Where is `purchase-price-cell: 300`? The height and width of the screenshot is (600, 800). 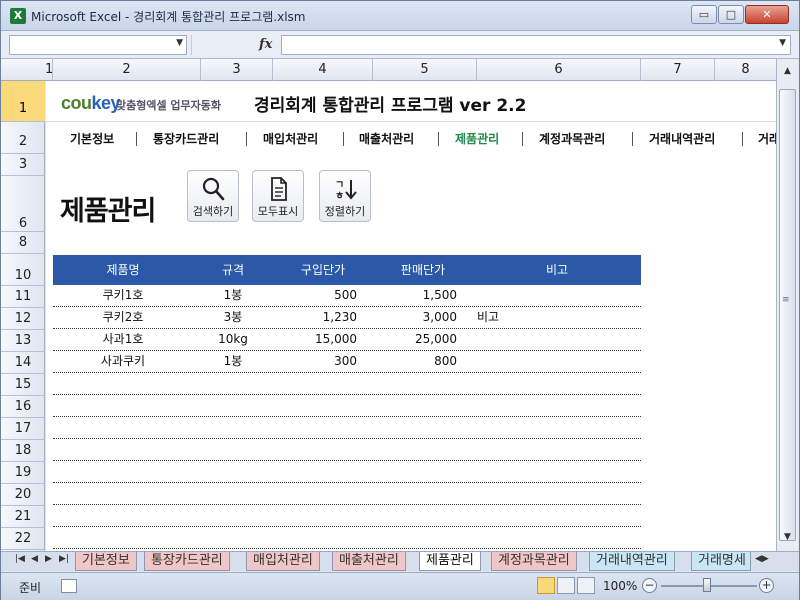 purchase-price-cell: 300 is located at coordinates (315, 361).